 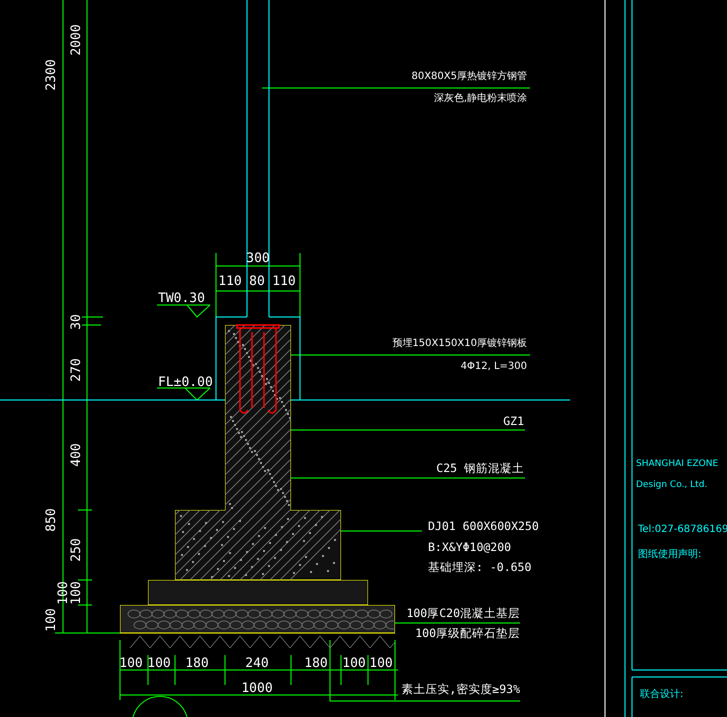 What do you see at coordinates (76, 370) in the screenshot?
I see `dimension-label: 270` at bounding box center [76, 370].